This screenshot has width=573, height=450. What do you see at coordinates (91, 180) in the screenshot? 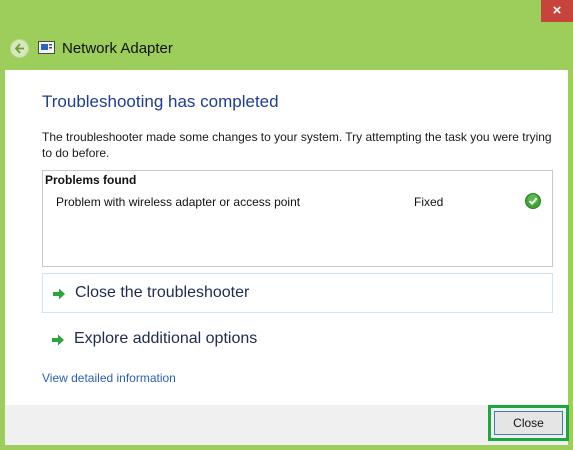
I see `problems-title: Problems found` at bounding box center [91, 180].